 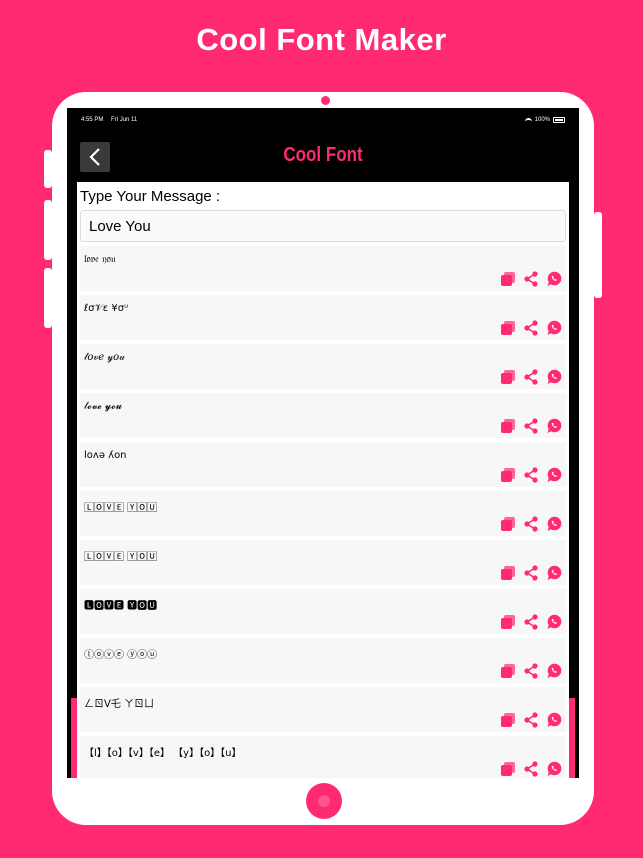 What do you see at coordinates (163, 753) in the screenshot?
I see `font-style-text: 【l】【o】【v】【e】 【y】【o】【u】` at bounding box center [163, 753].